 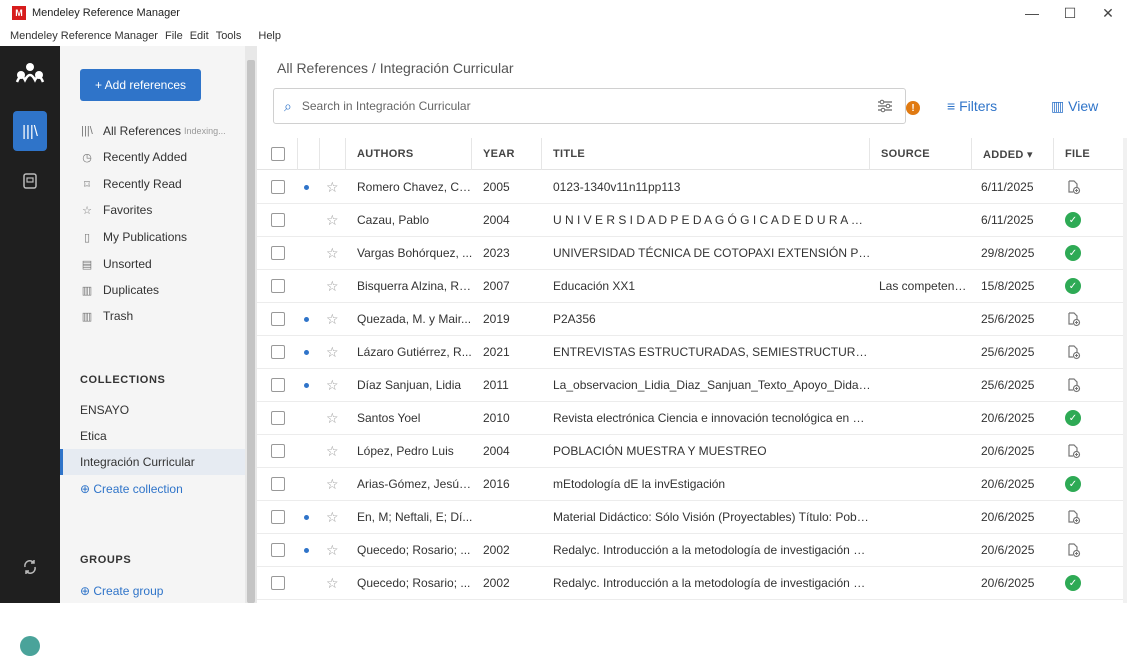 What do you see at coordinates (905, 154) in the screenshot?
I see `header-source: SOURCE` at bounding box center [905, 154].